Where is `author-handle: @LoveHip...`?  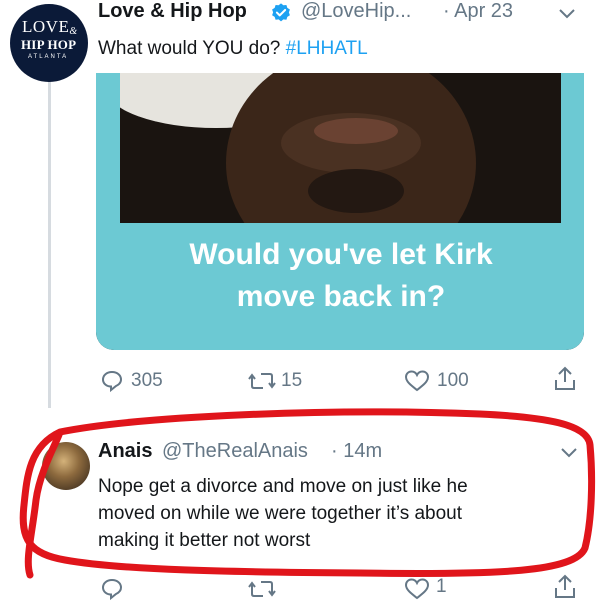 author-handle: @LoveHip... is located at coordinates (356, 11).